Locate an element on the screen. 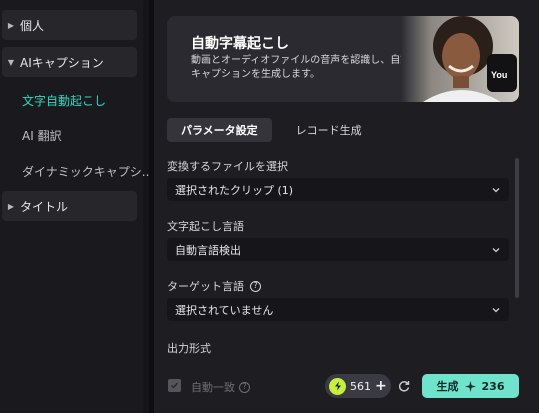  sidebar-group-label: AIキャプション is located at coordinates (62, 62).